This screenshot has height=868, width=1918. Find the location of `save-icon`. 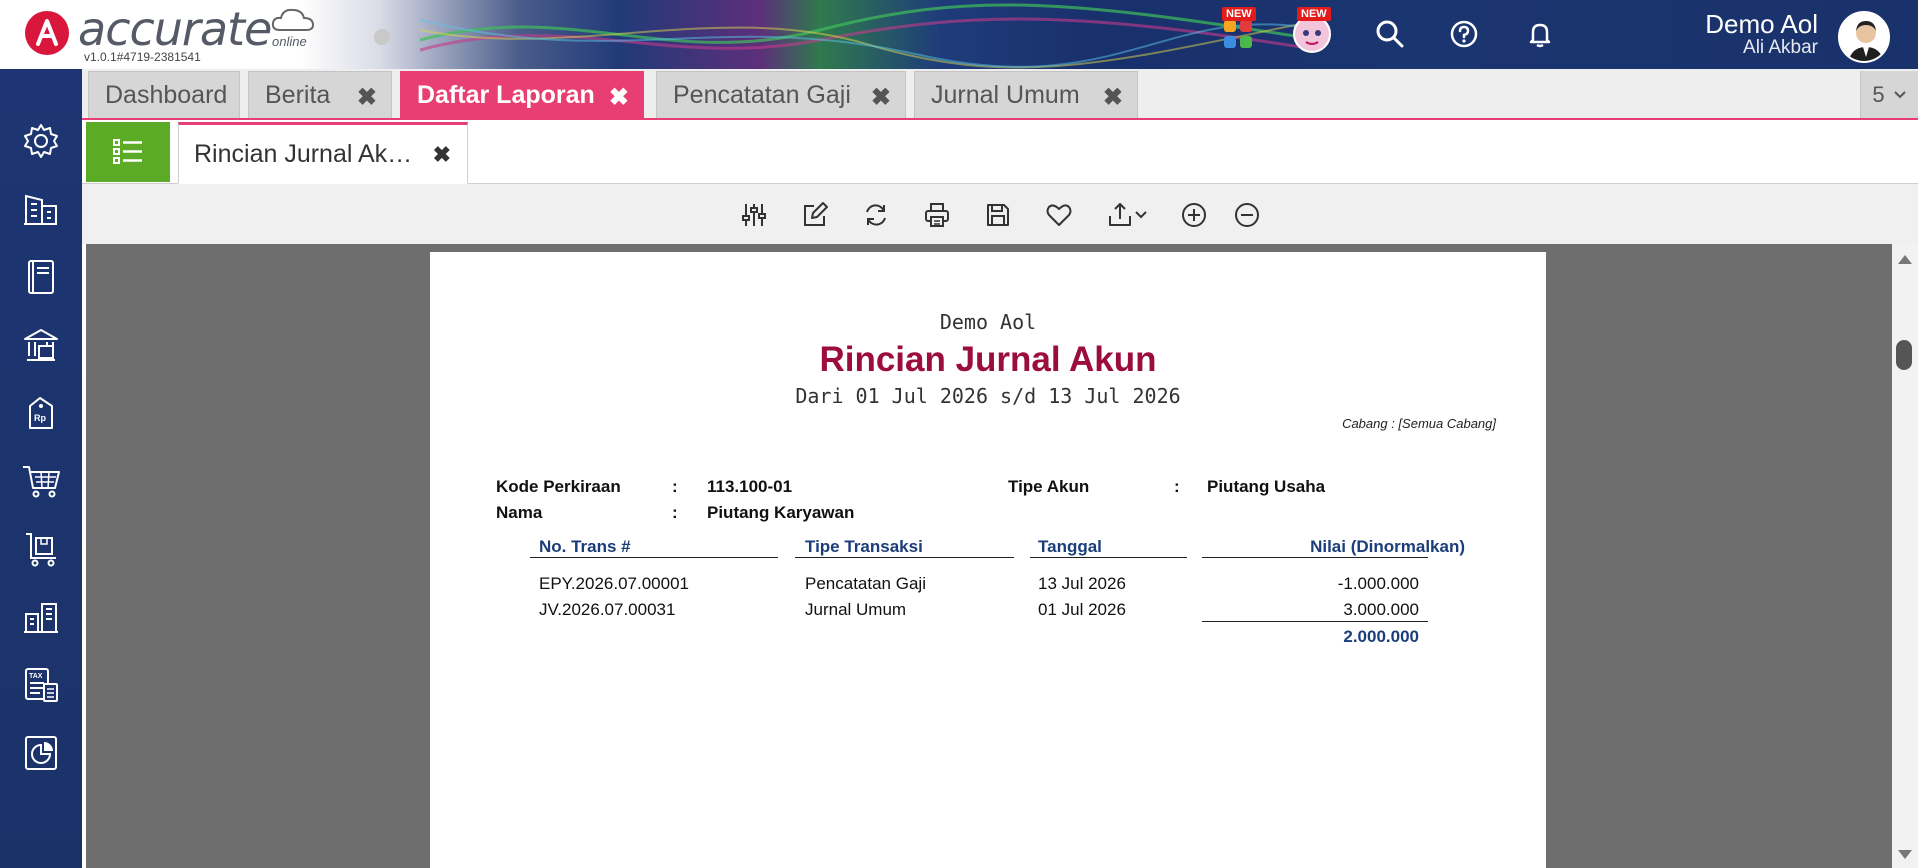

save-icon is located at coordinates (998, 215).